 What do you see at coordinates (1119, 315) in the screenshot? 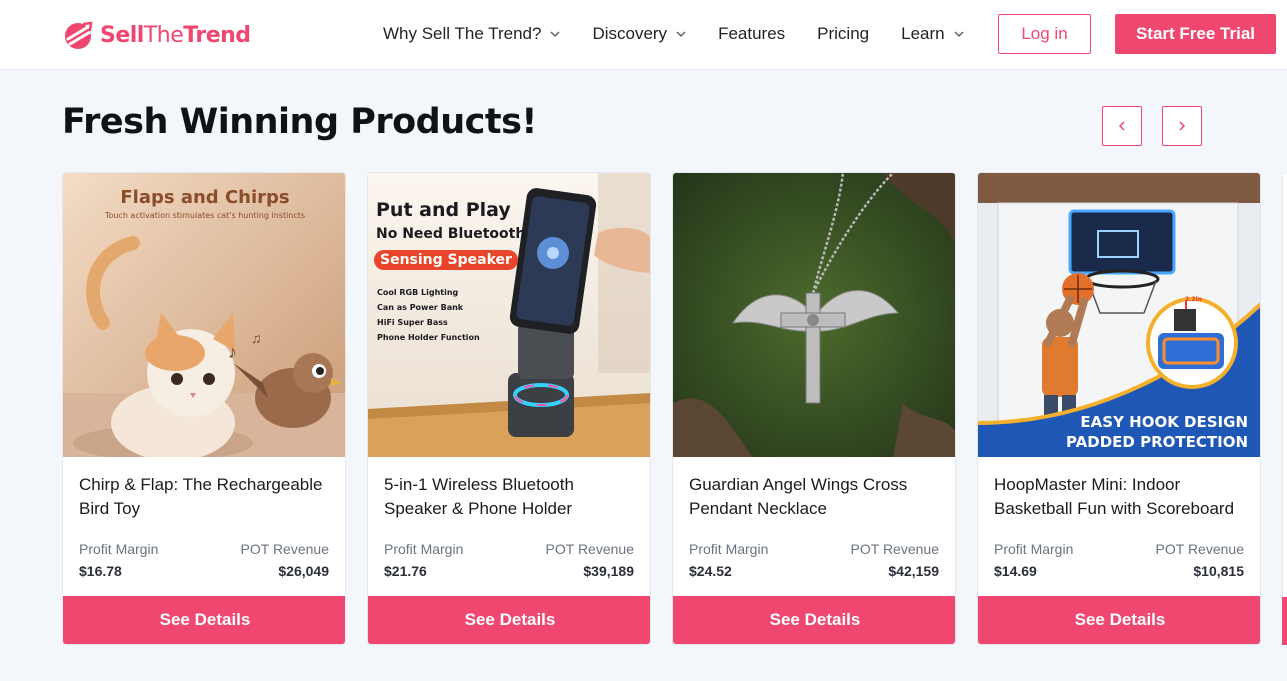
I see `product-image: 2.2in EASY HOOK DESIGN PADDED PROTECTION` at bounding box center [1119, 315].